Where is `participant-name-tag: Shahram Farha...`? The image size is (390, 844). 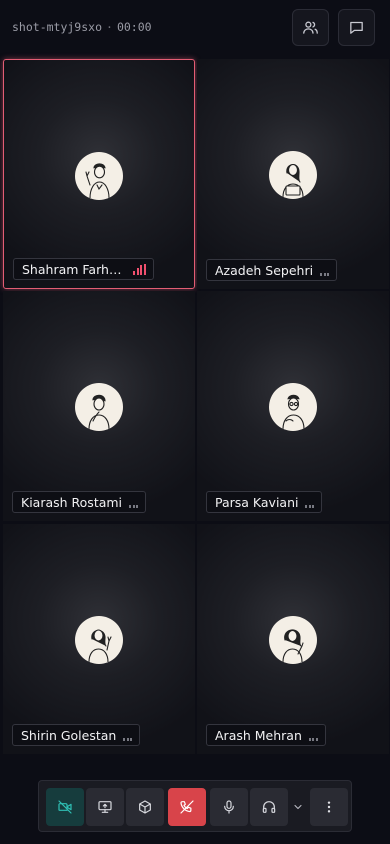 participant-name-tag: Shahram Farha... is located at coordinates (83, 269).